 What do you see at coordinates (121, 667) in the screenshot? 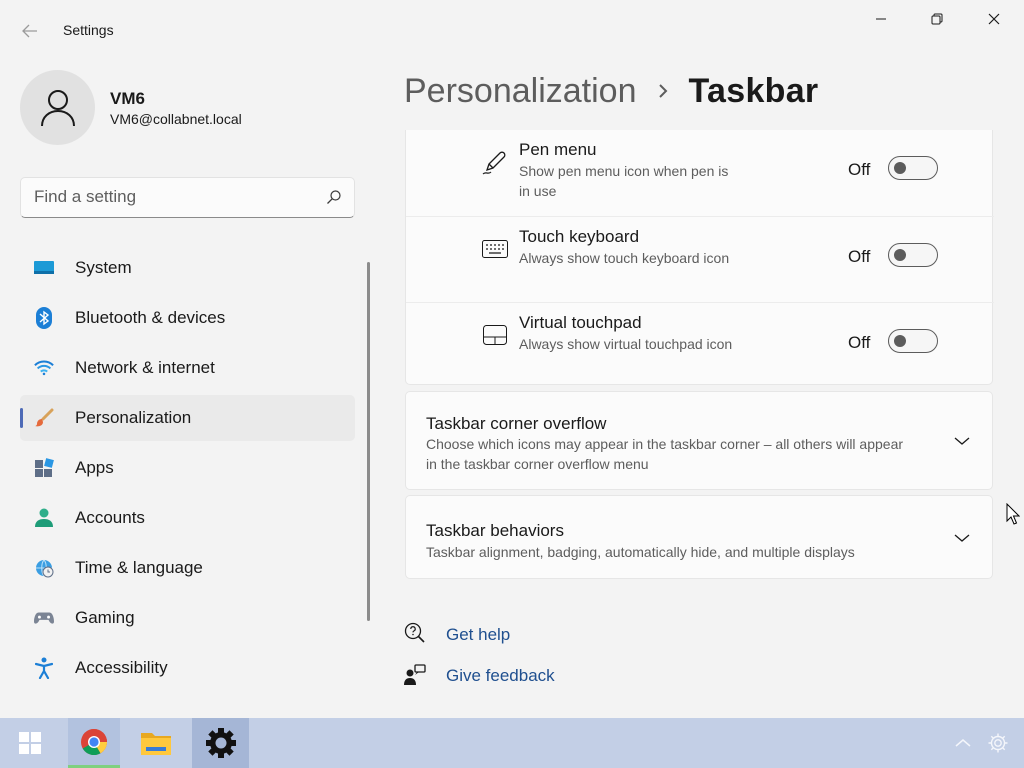
I see `sidebar-item-label: Accessibility` at bounding box center [121, 667].